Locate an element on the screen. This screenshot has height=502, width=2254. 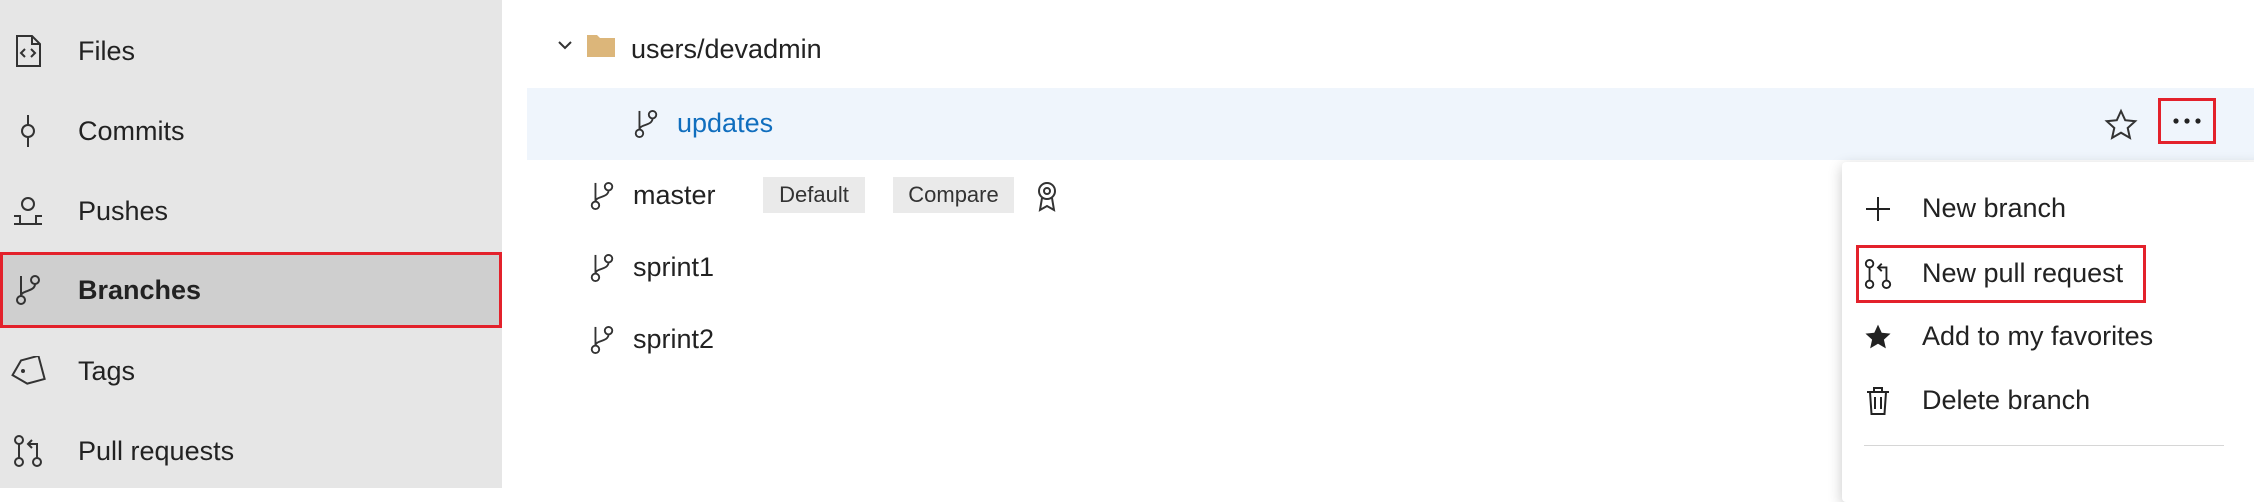
trash-icon is located at coordinates (1878, 401).